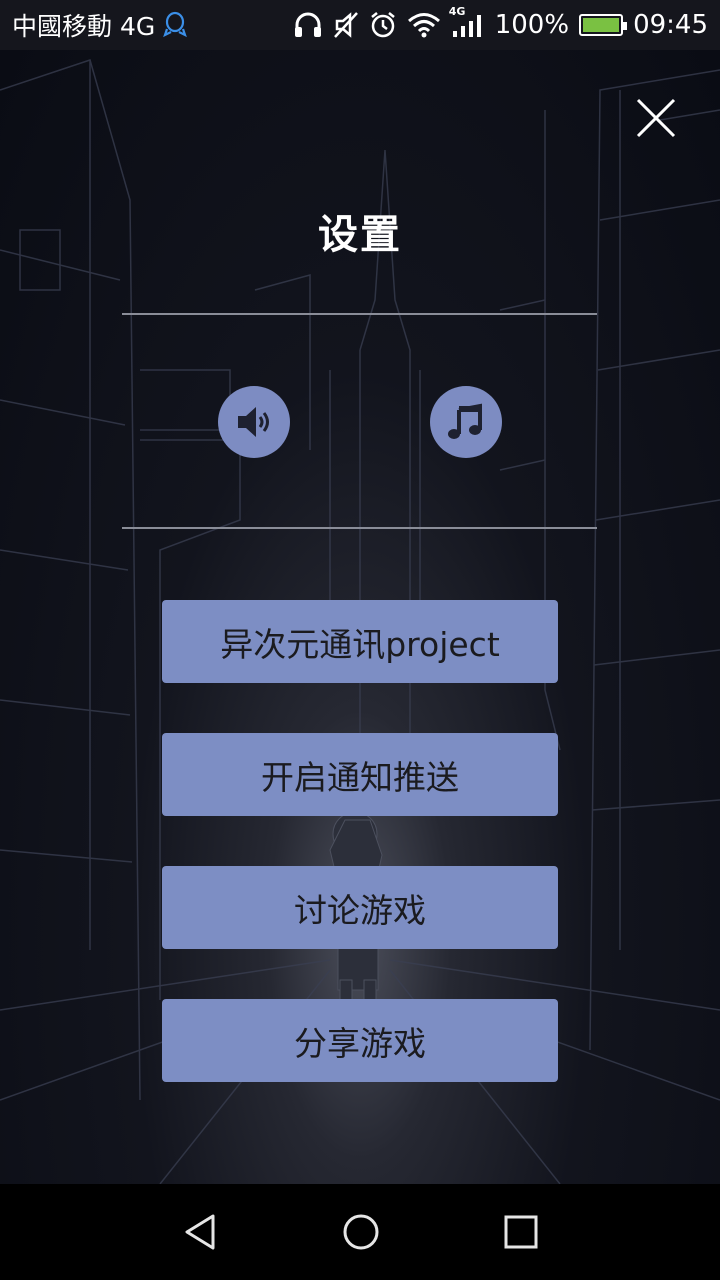 Image resolution: width=720 pixels, height=1280 pixels. I want to click on status-left: 中國移動 4G, so click(100, 25).